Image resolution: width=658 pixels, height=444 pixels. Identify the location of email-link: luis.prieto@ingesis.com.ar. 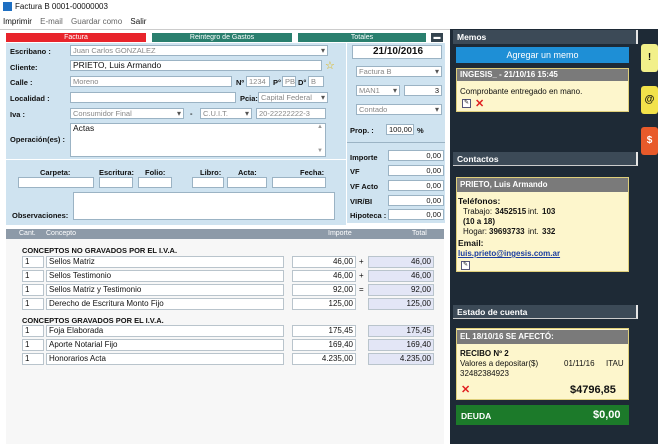
(509, 253).